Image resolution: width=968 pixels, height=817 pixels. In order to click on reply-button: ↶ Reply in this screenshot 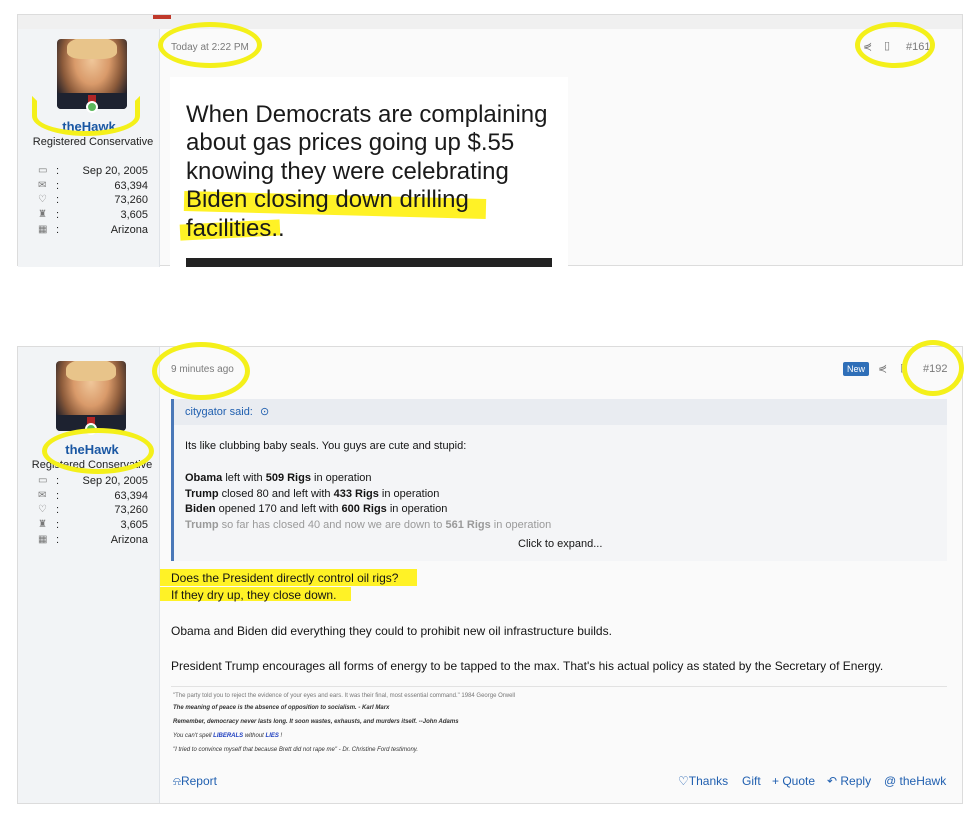, I will do `click(849, 781)`.